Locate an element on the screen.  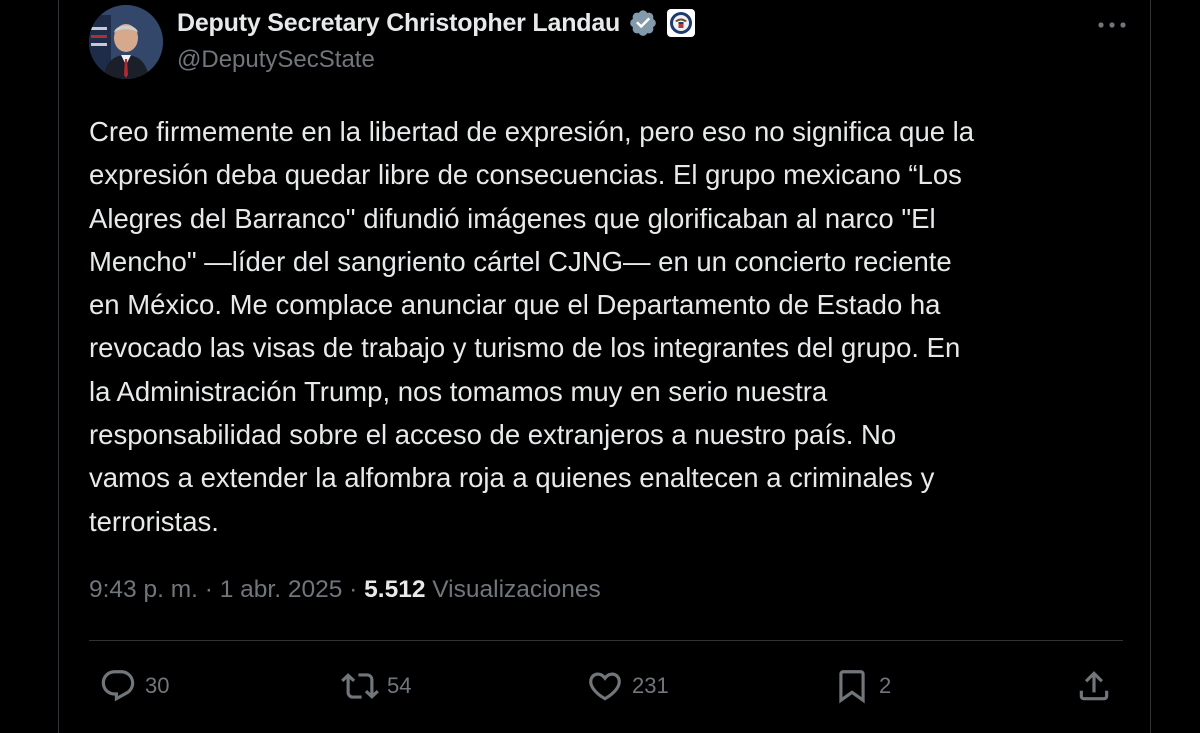
share-button is located at coordinates (1094, 686).